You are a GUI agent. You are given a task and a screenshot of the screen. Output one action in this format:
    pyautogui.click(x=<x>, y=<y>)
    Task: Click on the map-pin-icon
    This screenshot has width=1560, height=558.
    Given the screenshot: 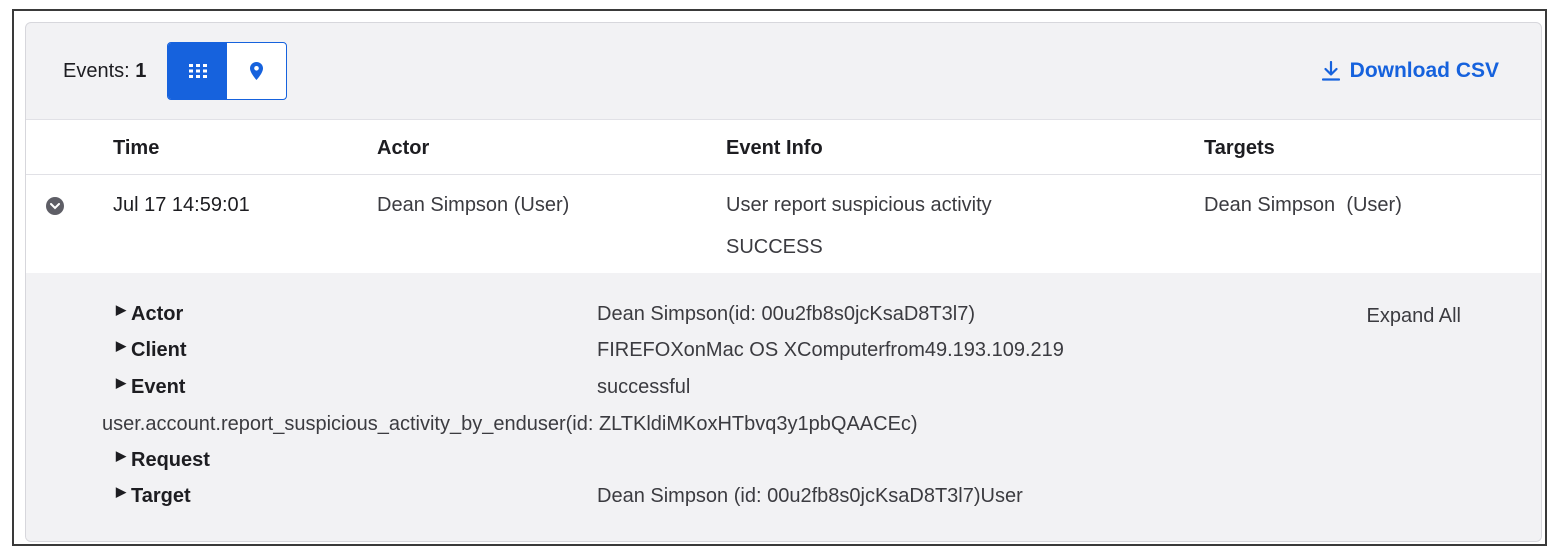 What is the action you would take?
    pyautogui.click(x=256, y=71)
    